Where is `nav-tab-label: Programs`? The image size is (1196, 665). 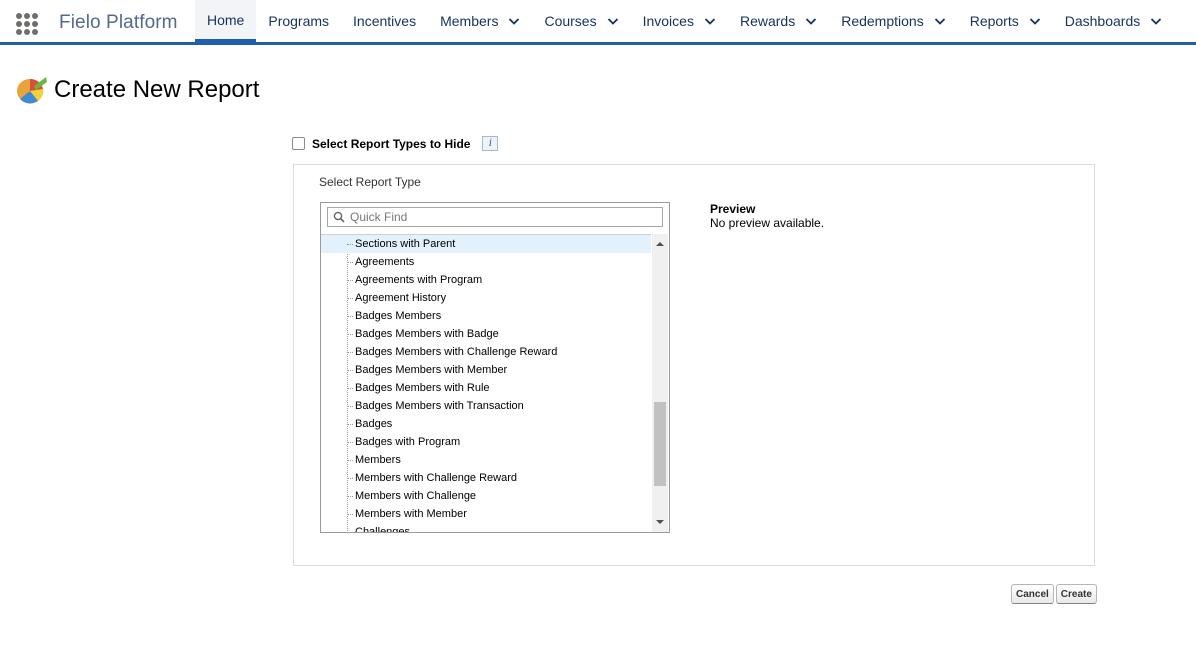
nav-tab-label: Programs is located at coordinates (299, 21).